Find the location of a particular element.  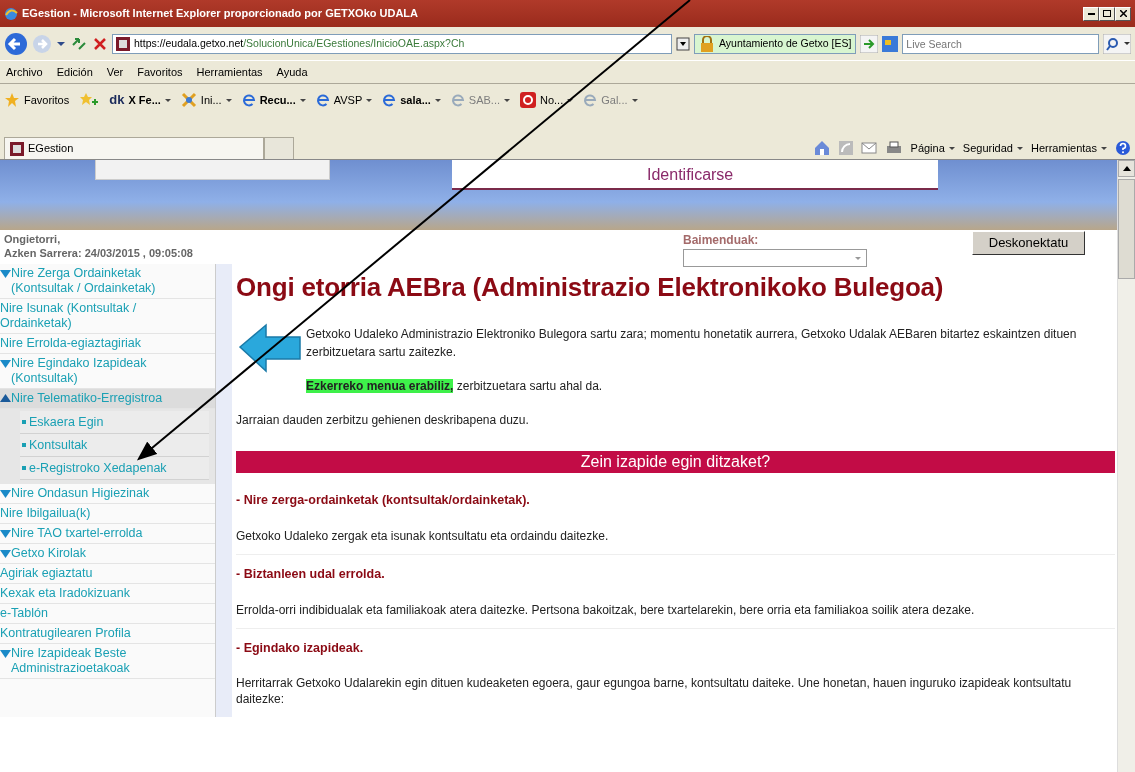

dropdown-icon is located at coordinates (683, 43).